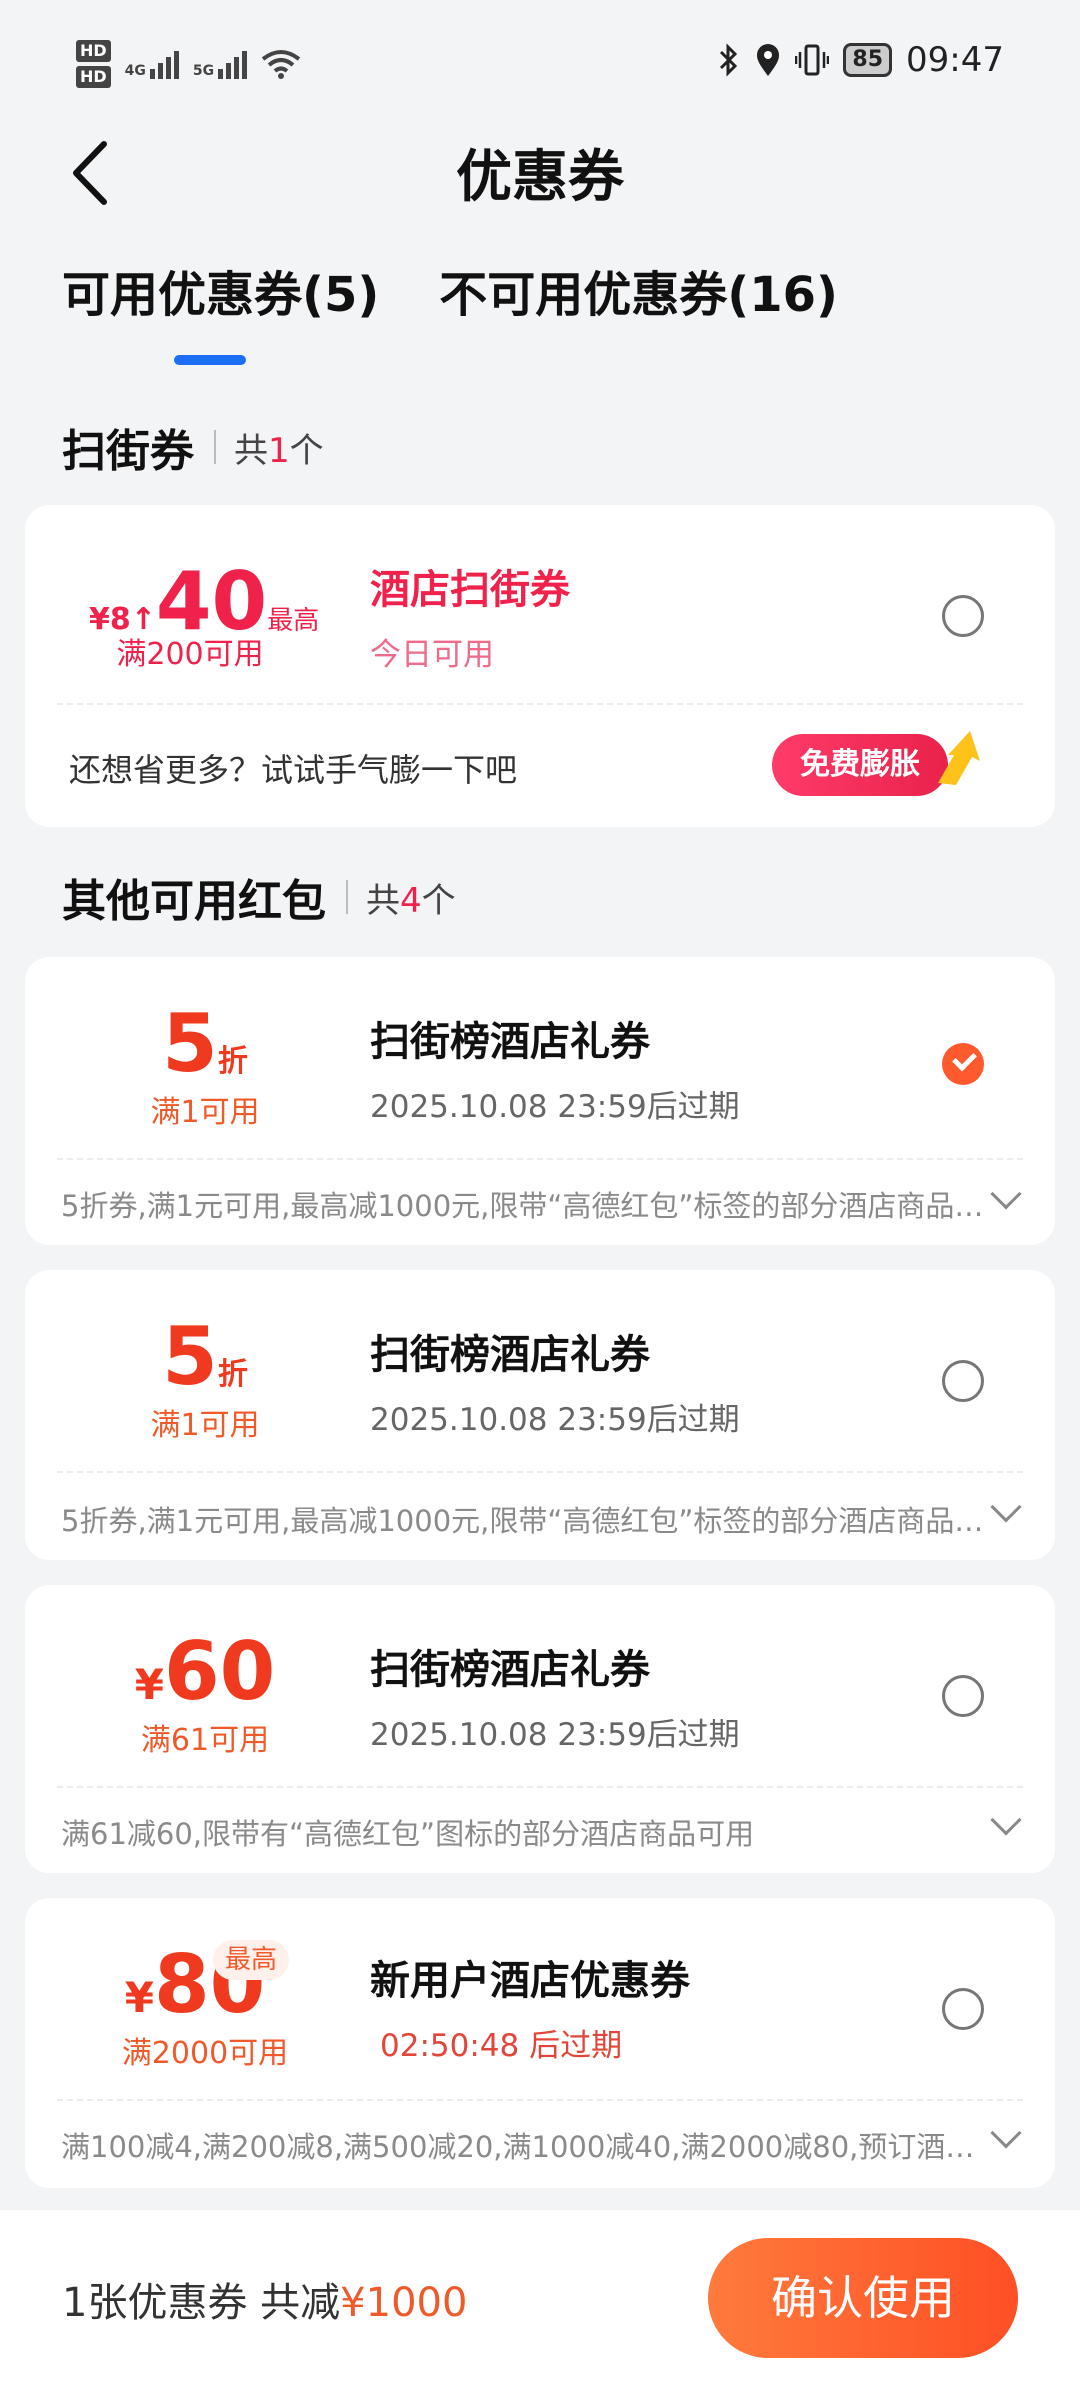  I want to click on section-count: 共1个, so click(279, 450).